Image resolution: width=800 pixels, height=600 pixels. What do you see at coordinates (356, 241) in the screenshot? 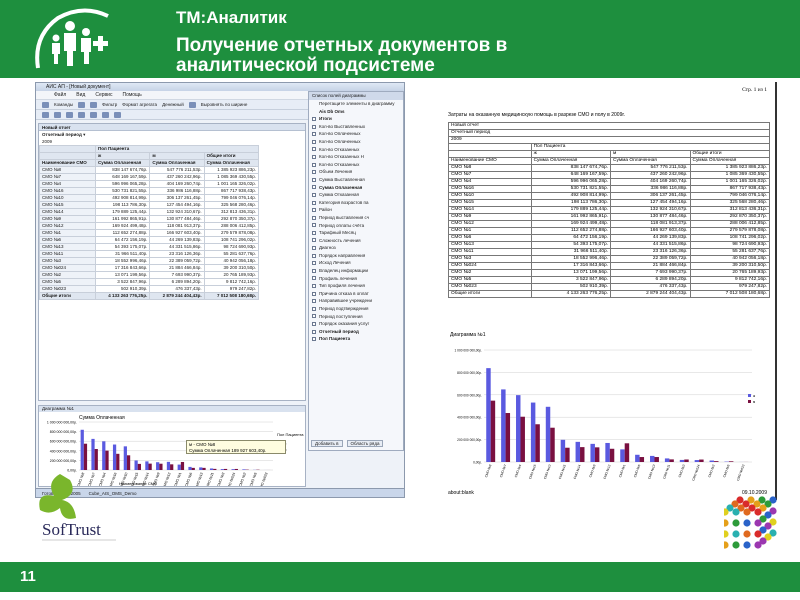
I see `field-list-item: Сложность лечения` at bounding box center [356, 241].